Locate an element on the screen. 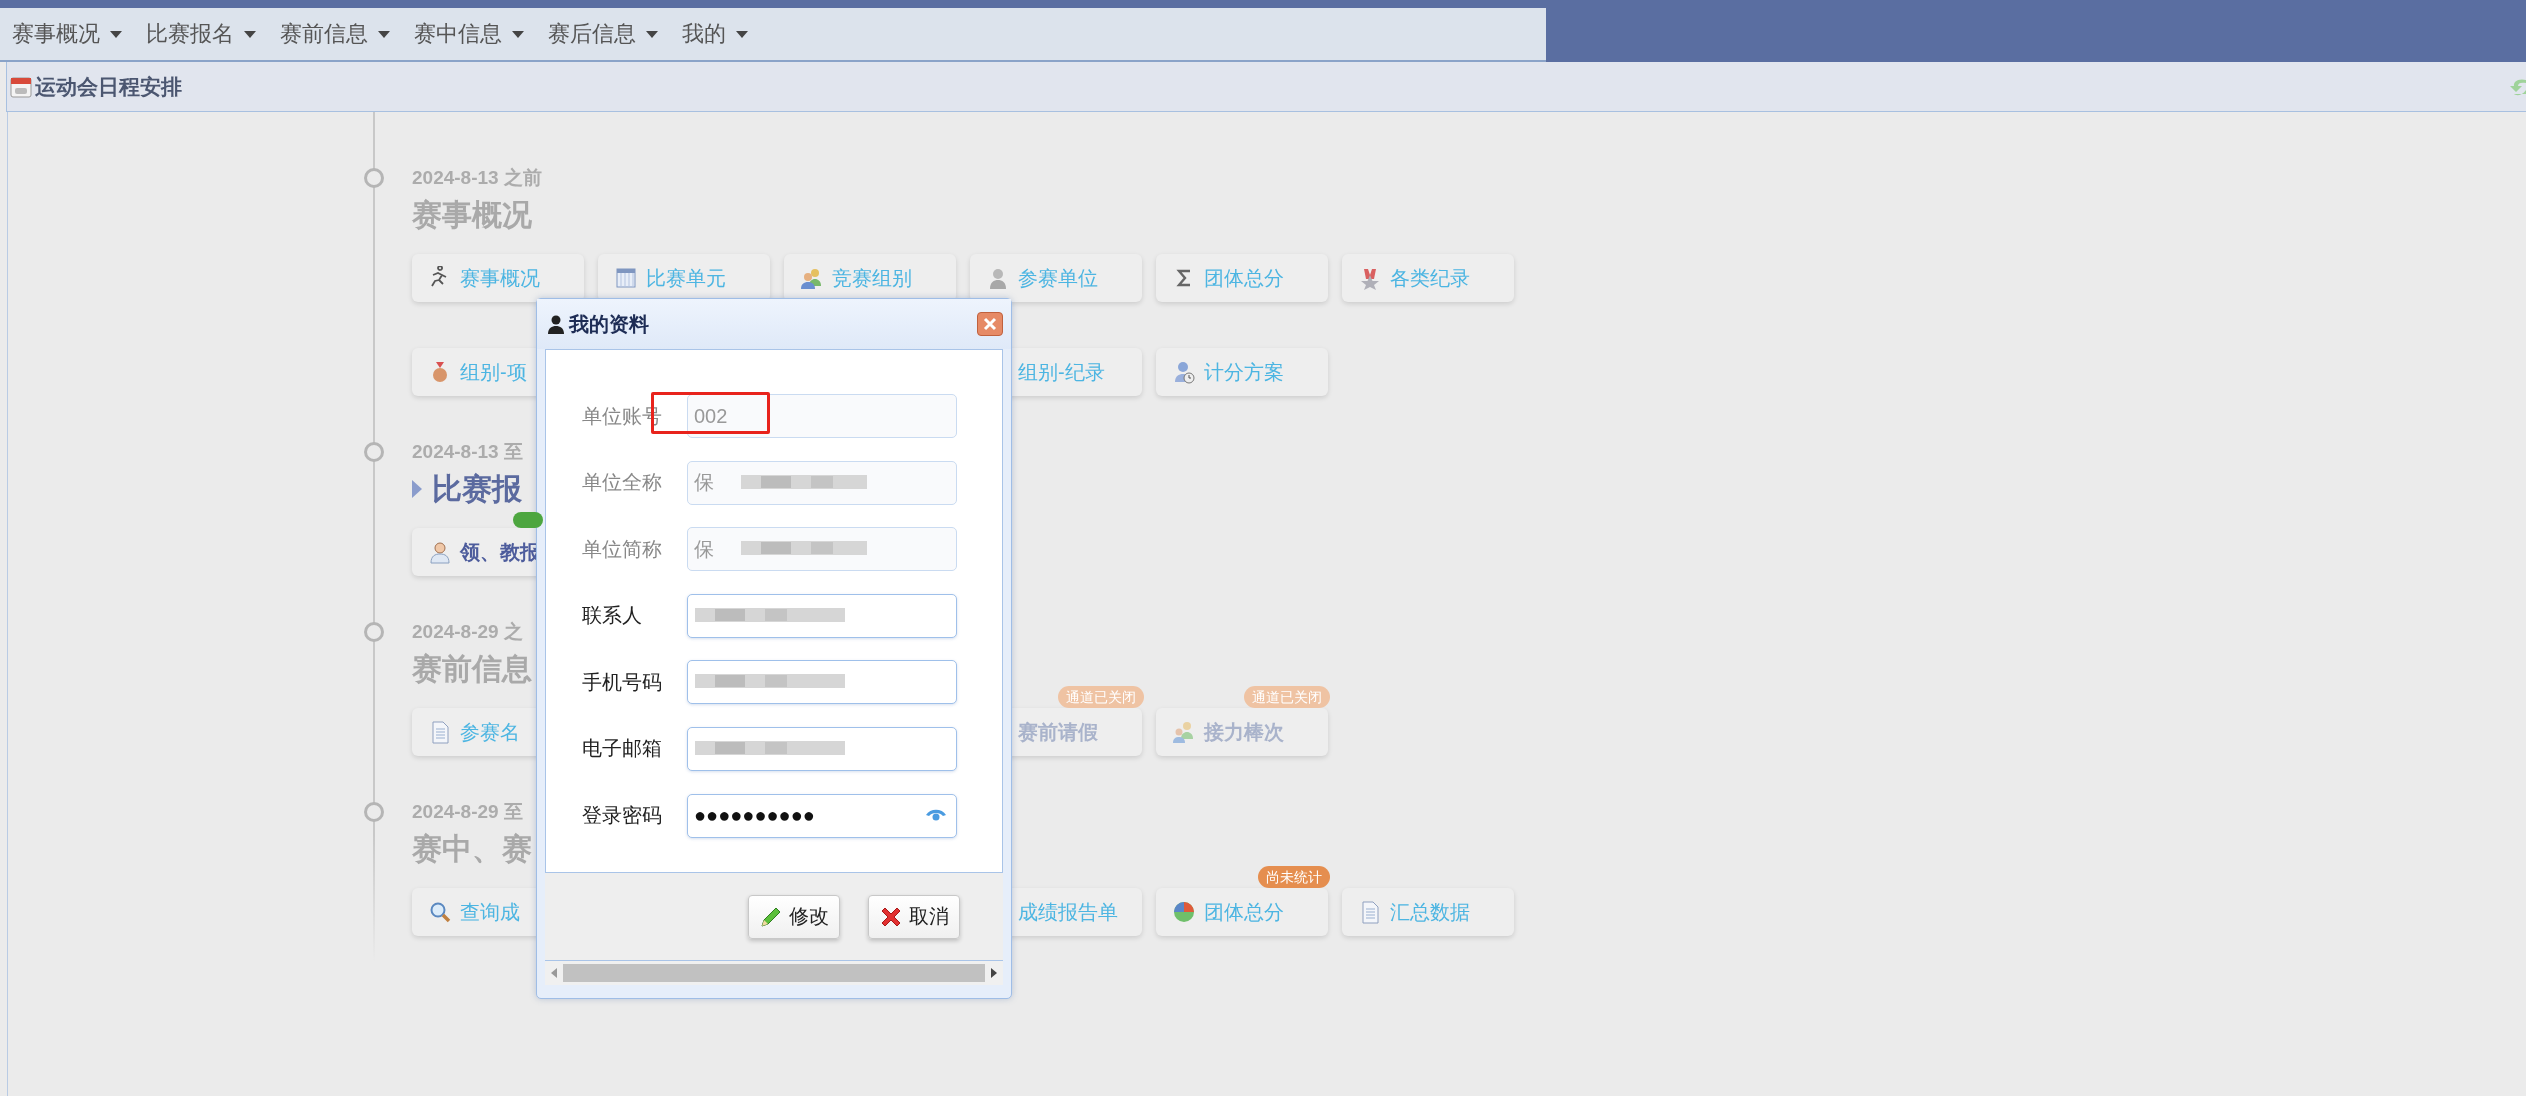 This screenshot has width=2526, height=1096. current-arrow-icon is located at coordinates (417, 489).